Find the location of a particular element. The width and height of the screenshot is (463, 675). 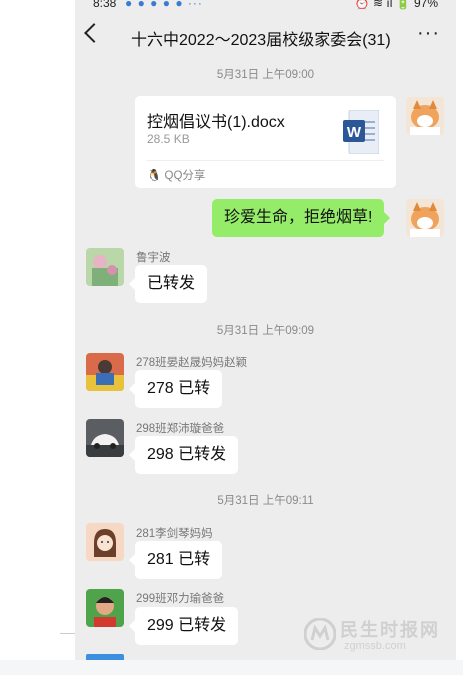

file-divider is located at coordinates (265, 160).